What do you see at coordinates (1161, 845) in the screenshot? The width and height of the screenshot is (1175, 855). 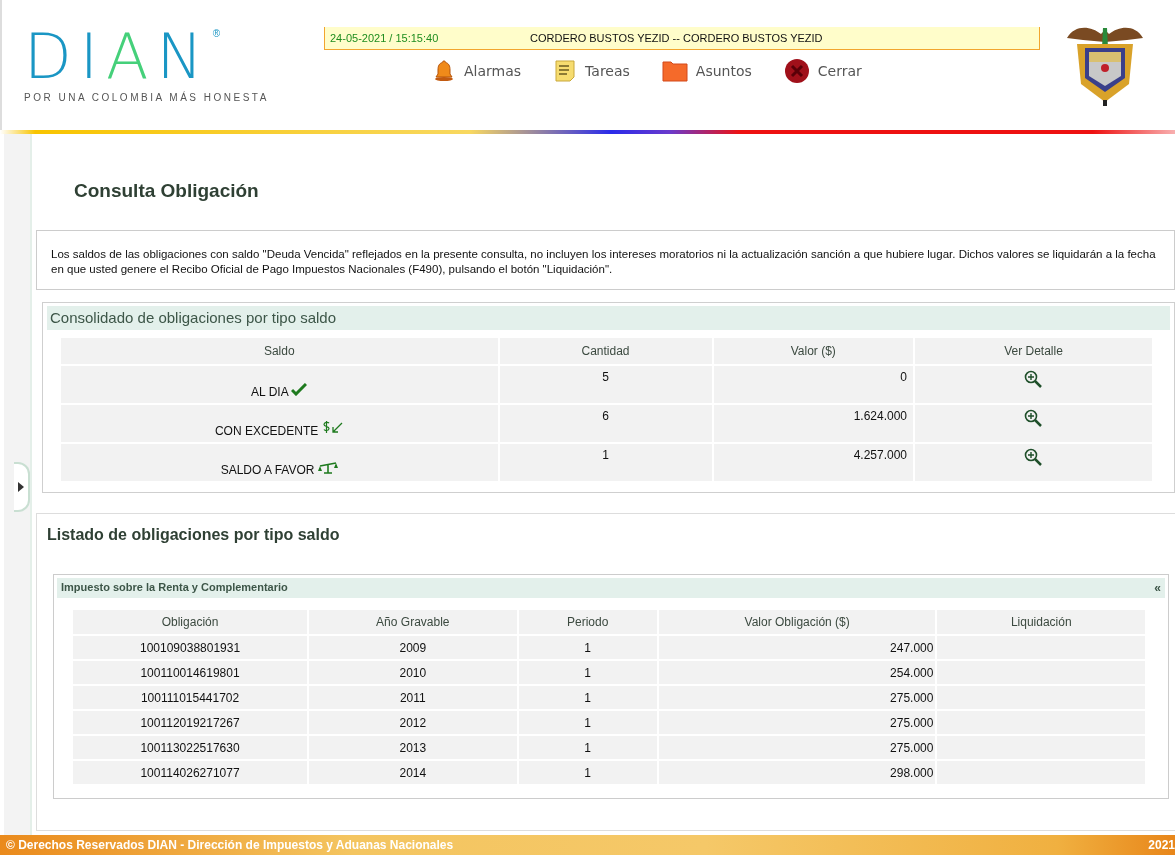 I see `footer-year: 2021` at bounding box center [1161, 845].